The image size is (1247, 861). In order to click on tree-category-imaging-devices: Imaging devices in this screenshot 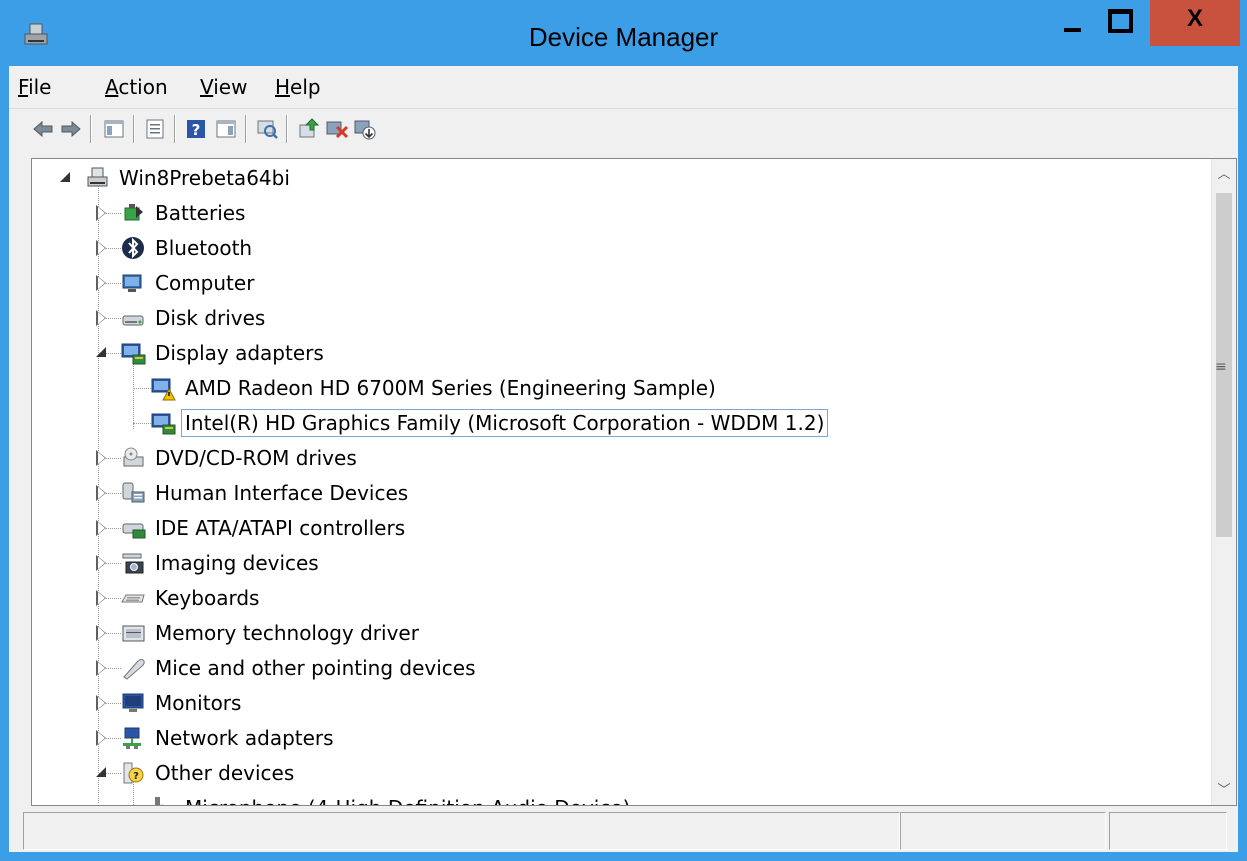, I will do `click(208, 563)`.